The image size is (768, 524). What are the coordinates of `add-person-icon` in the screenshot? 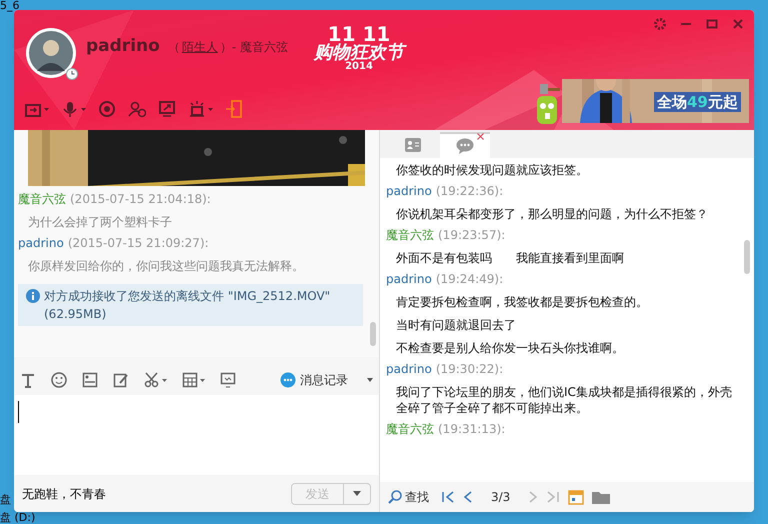 It's located at (137, 109).